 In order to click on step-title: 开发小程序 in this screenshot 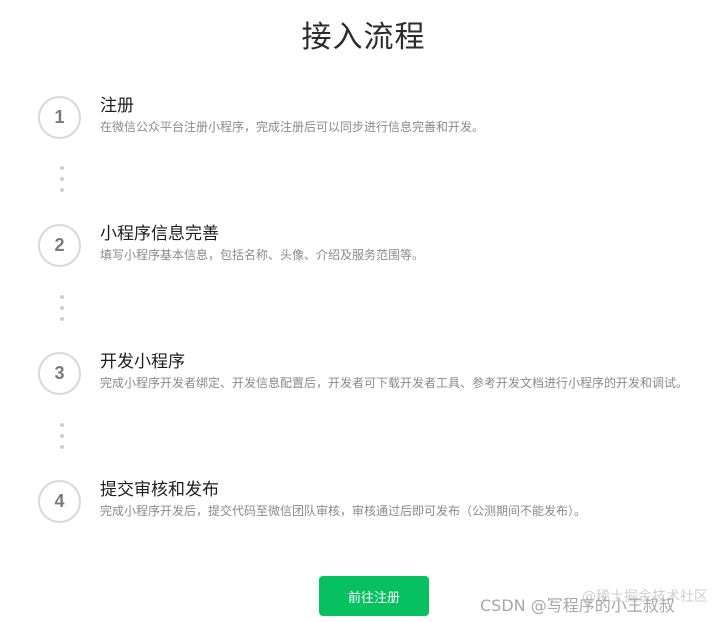, I will do `click(142, 362)`.